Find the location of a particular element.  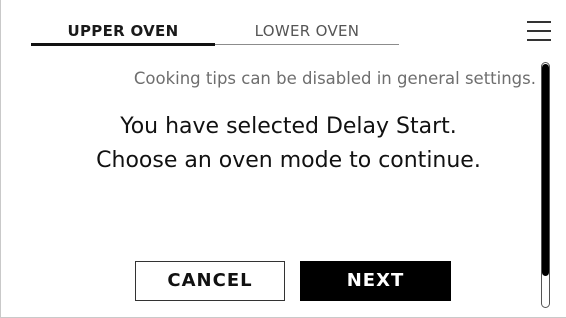

menu-line-top is located at coordinates (539, 22).